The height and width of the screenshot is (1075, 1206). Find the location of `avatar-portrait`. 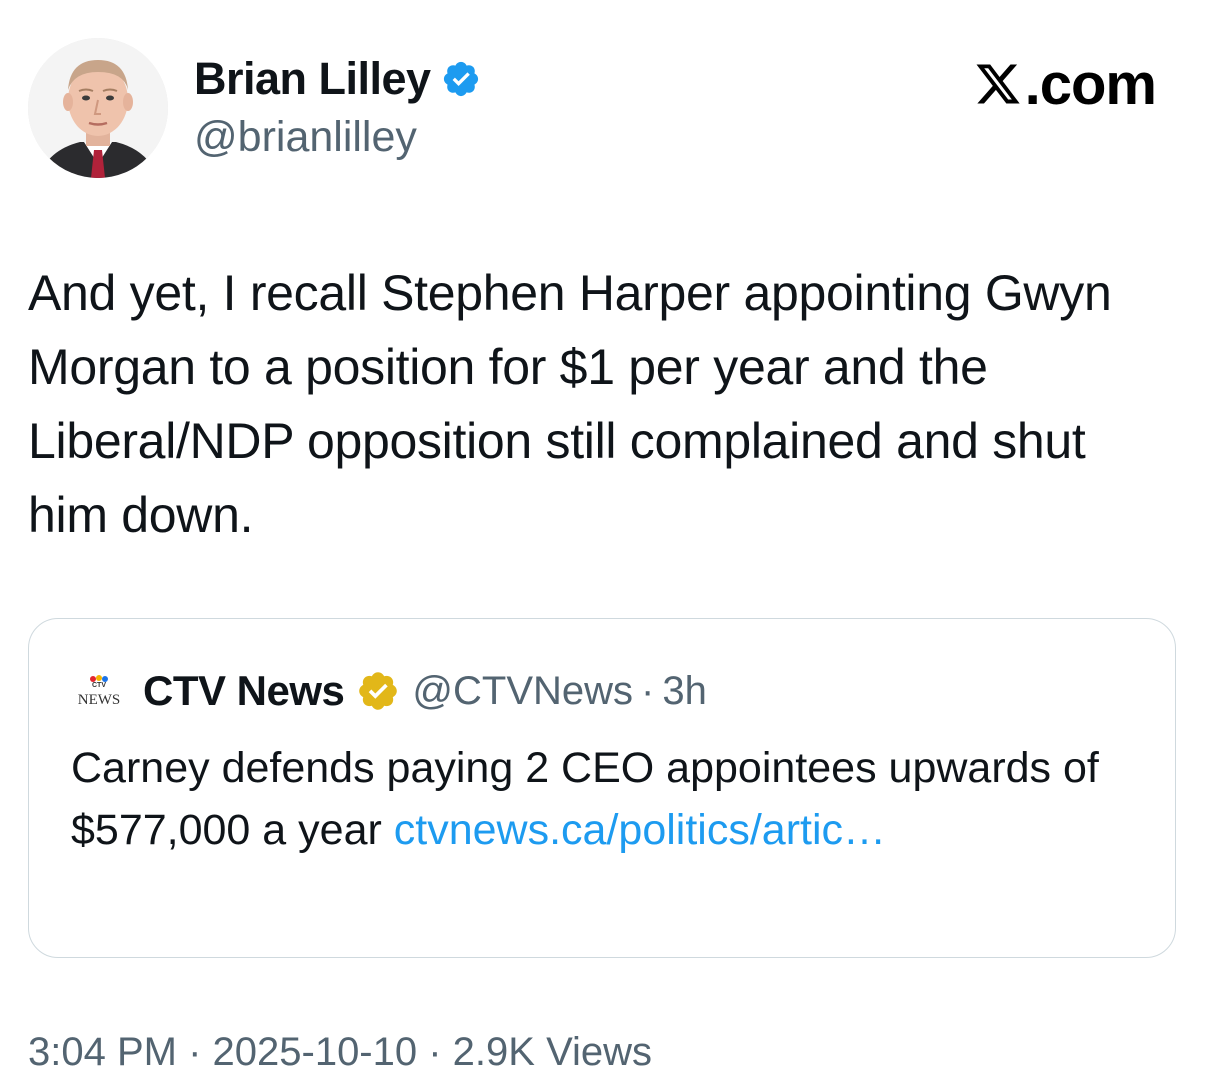

avatar-portrait is located at coordinates (98, 108).